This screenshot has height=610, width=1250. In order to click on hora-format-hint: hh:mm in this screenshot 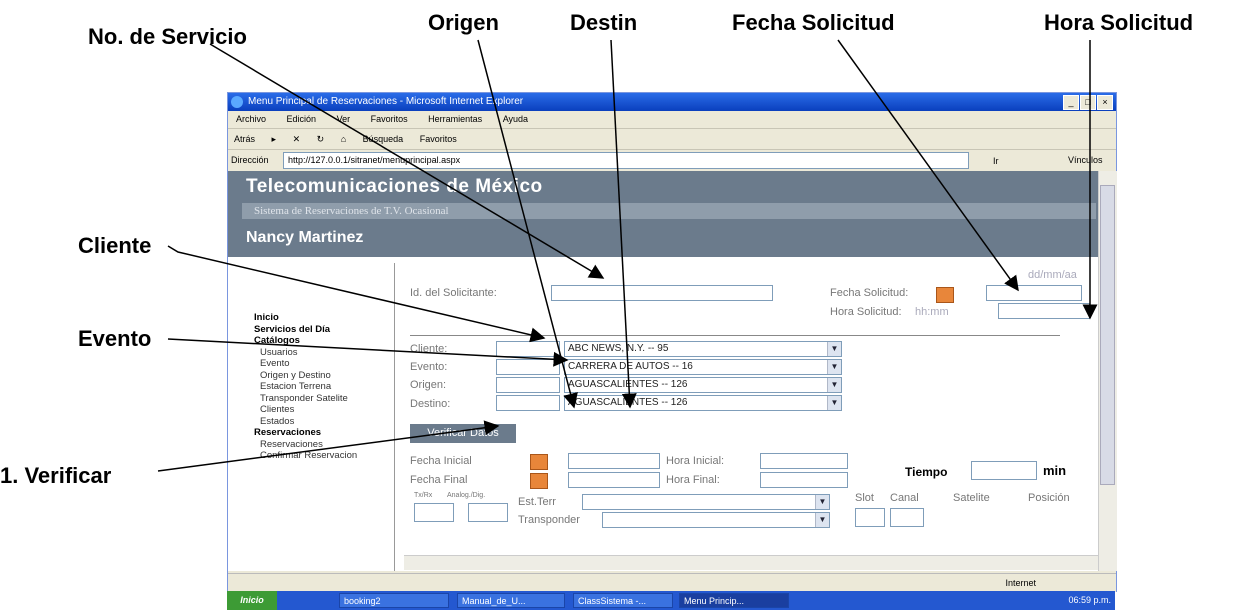, I will do `click(932, 312)`.